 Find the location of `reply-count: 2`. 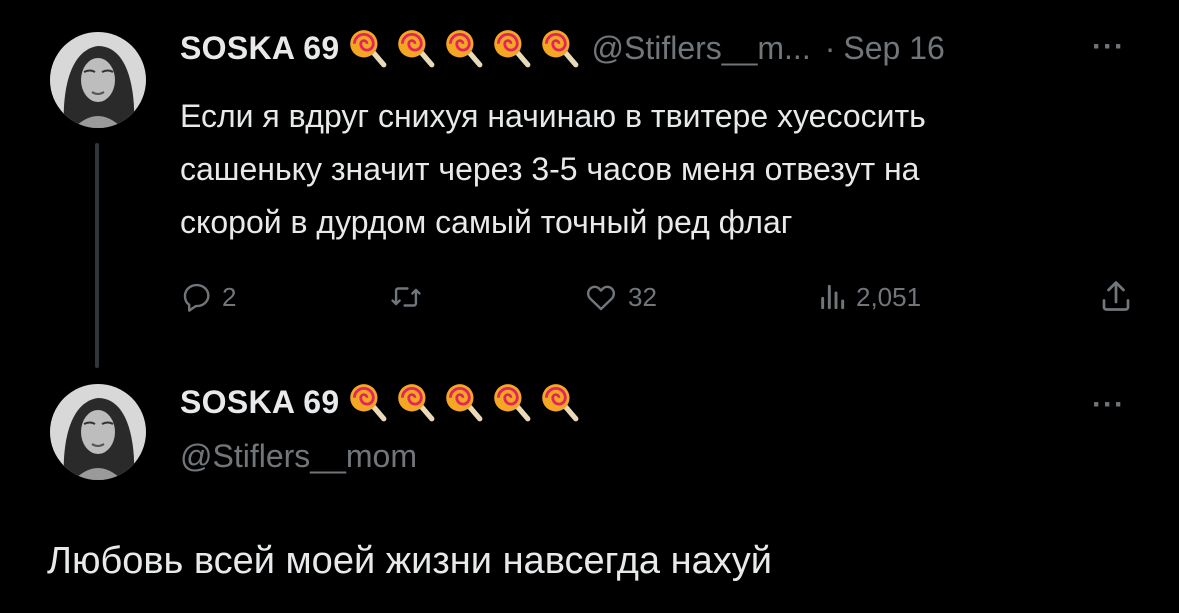

reply-count: 2 is located at coordinates (229, 296).